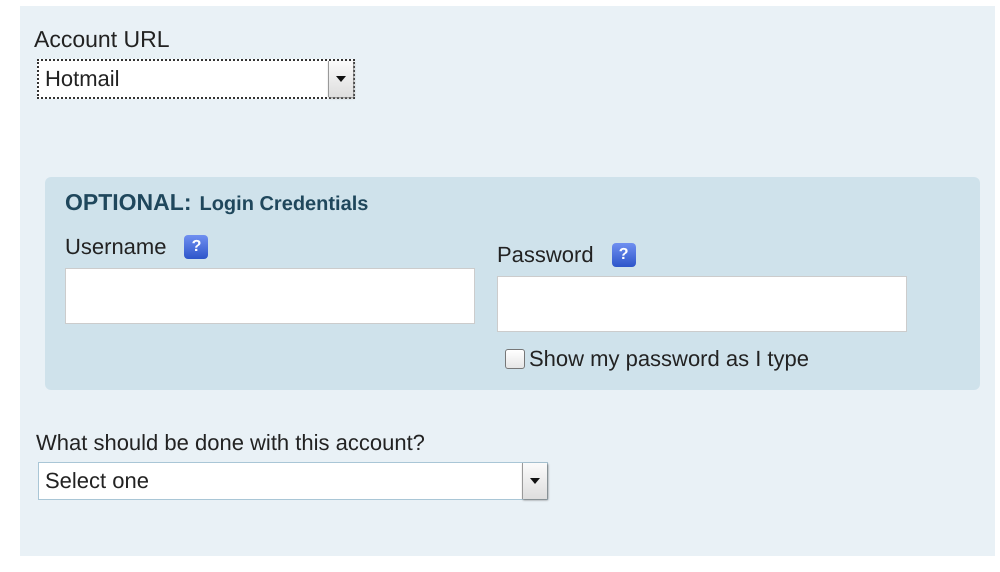 The width and height of the screenshot is (1000, 572). I want to click on account-url-dropdown: Hotmail, so click(196, 79).